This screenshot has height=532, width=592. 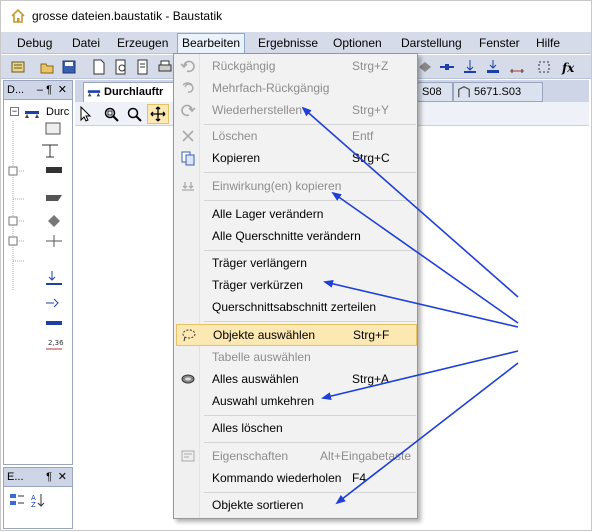 I want to click on menu-erzeugen: Erzeugen, so click(x=142, y=44).